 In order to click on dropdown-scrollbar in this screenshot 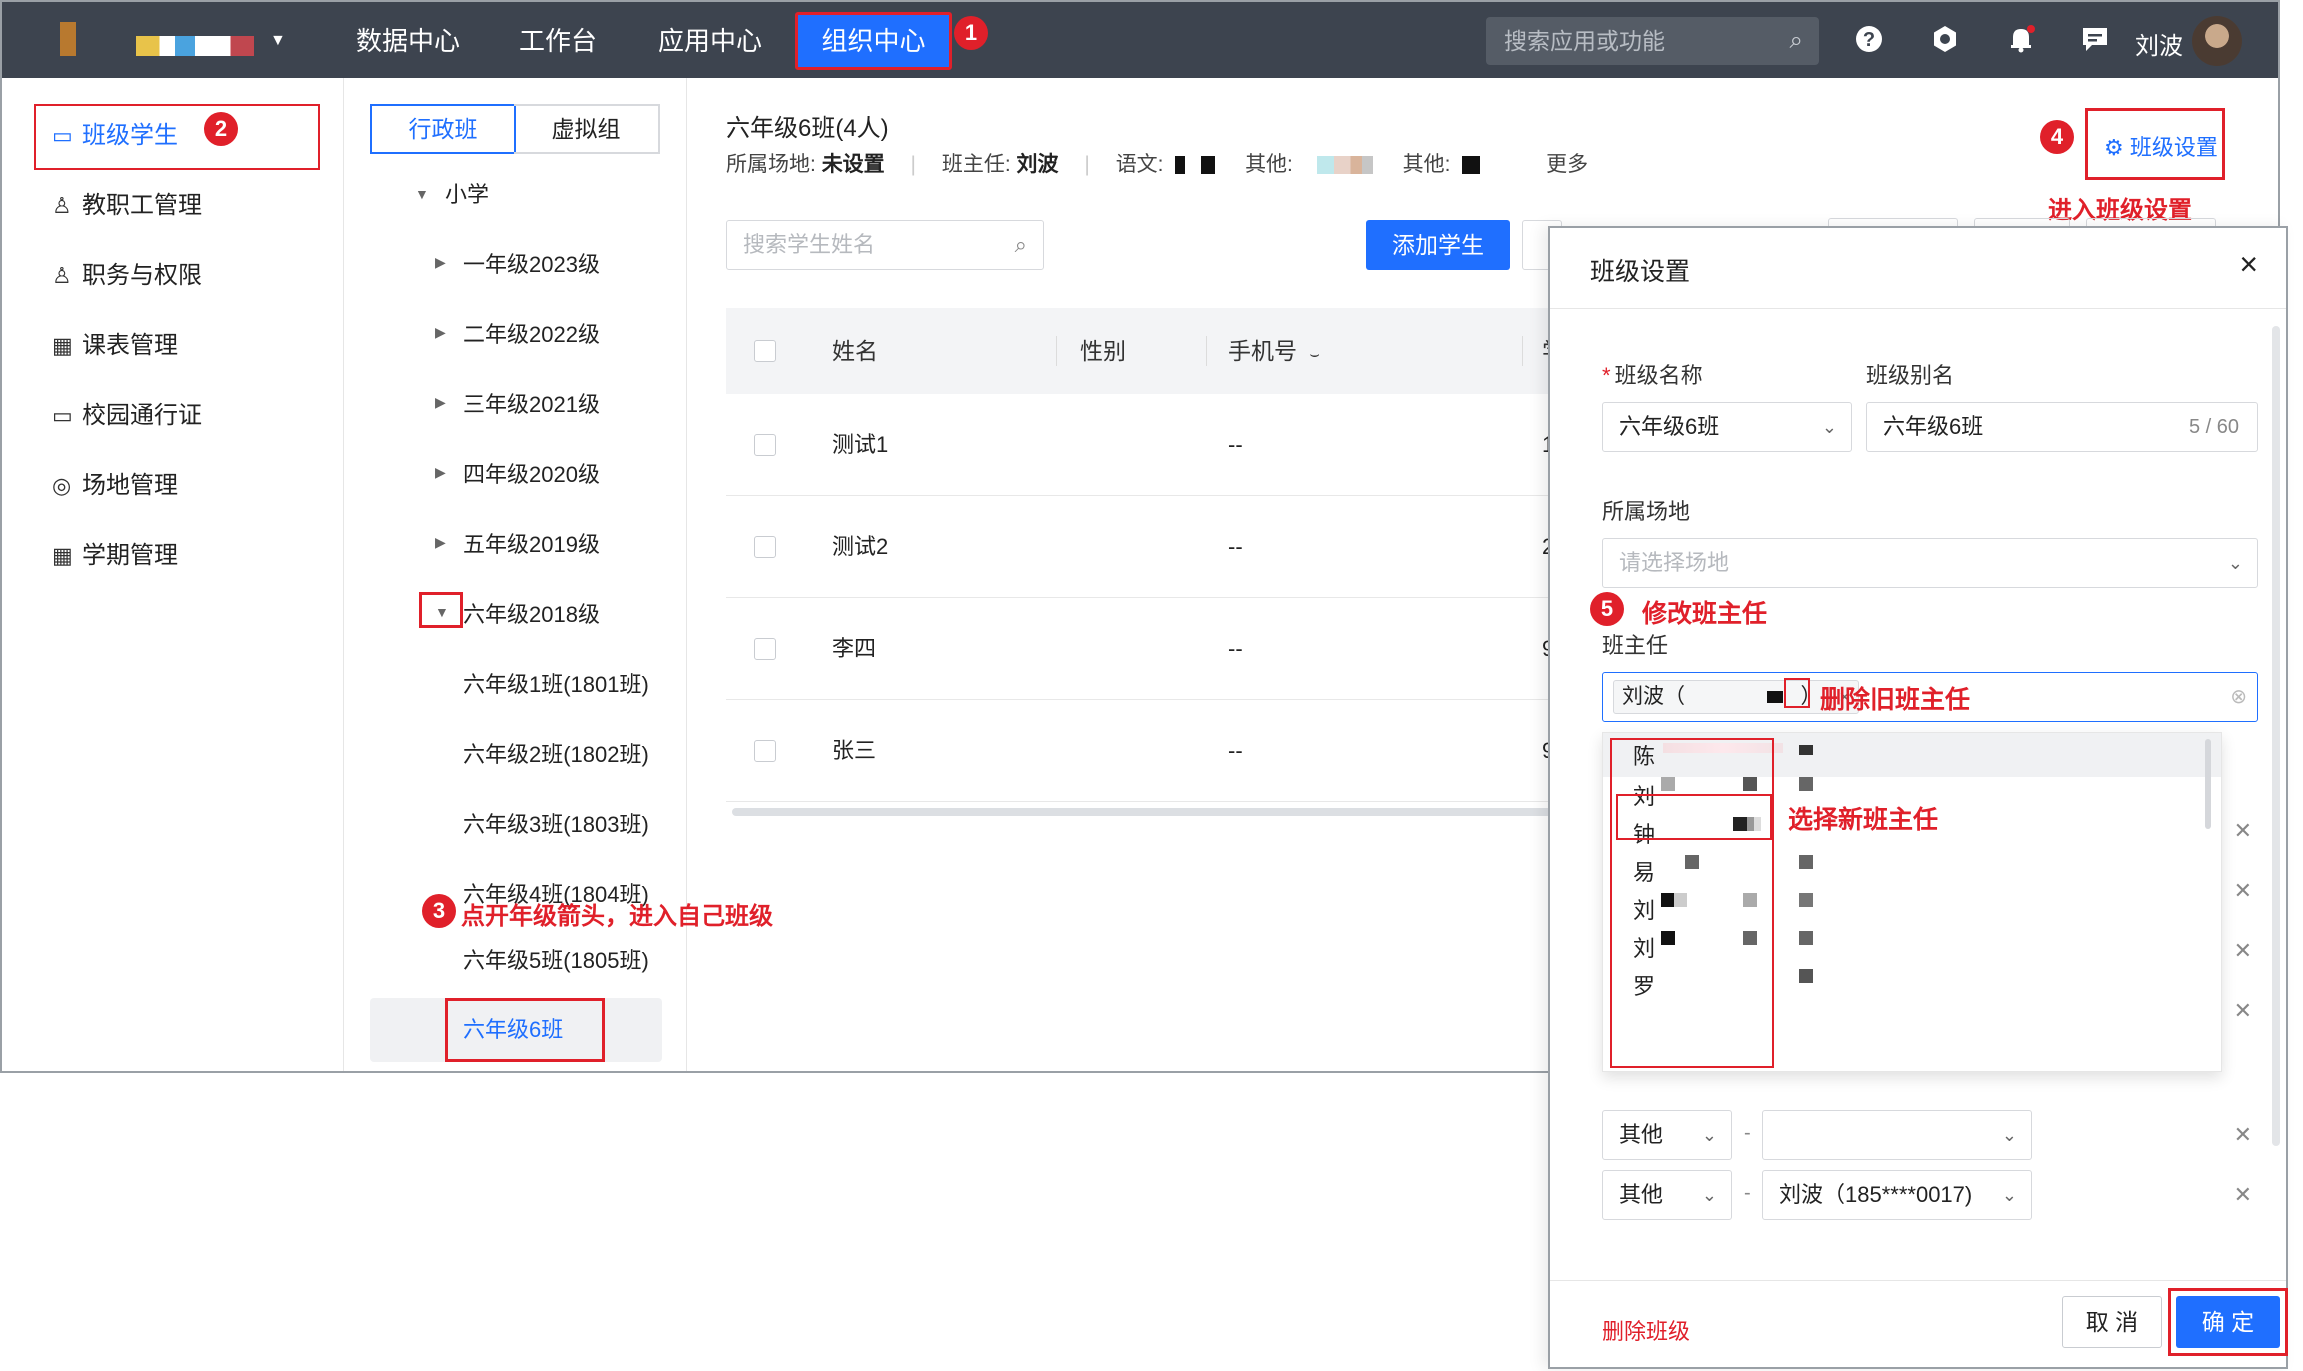, I will do `click(2208, 784)`.